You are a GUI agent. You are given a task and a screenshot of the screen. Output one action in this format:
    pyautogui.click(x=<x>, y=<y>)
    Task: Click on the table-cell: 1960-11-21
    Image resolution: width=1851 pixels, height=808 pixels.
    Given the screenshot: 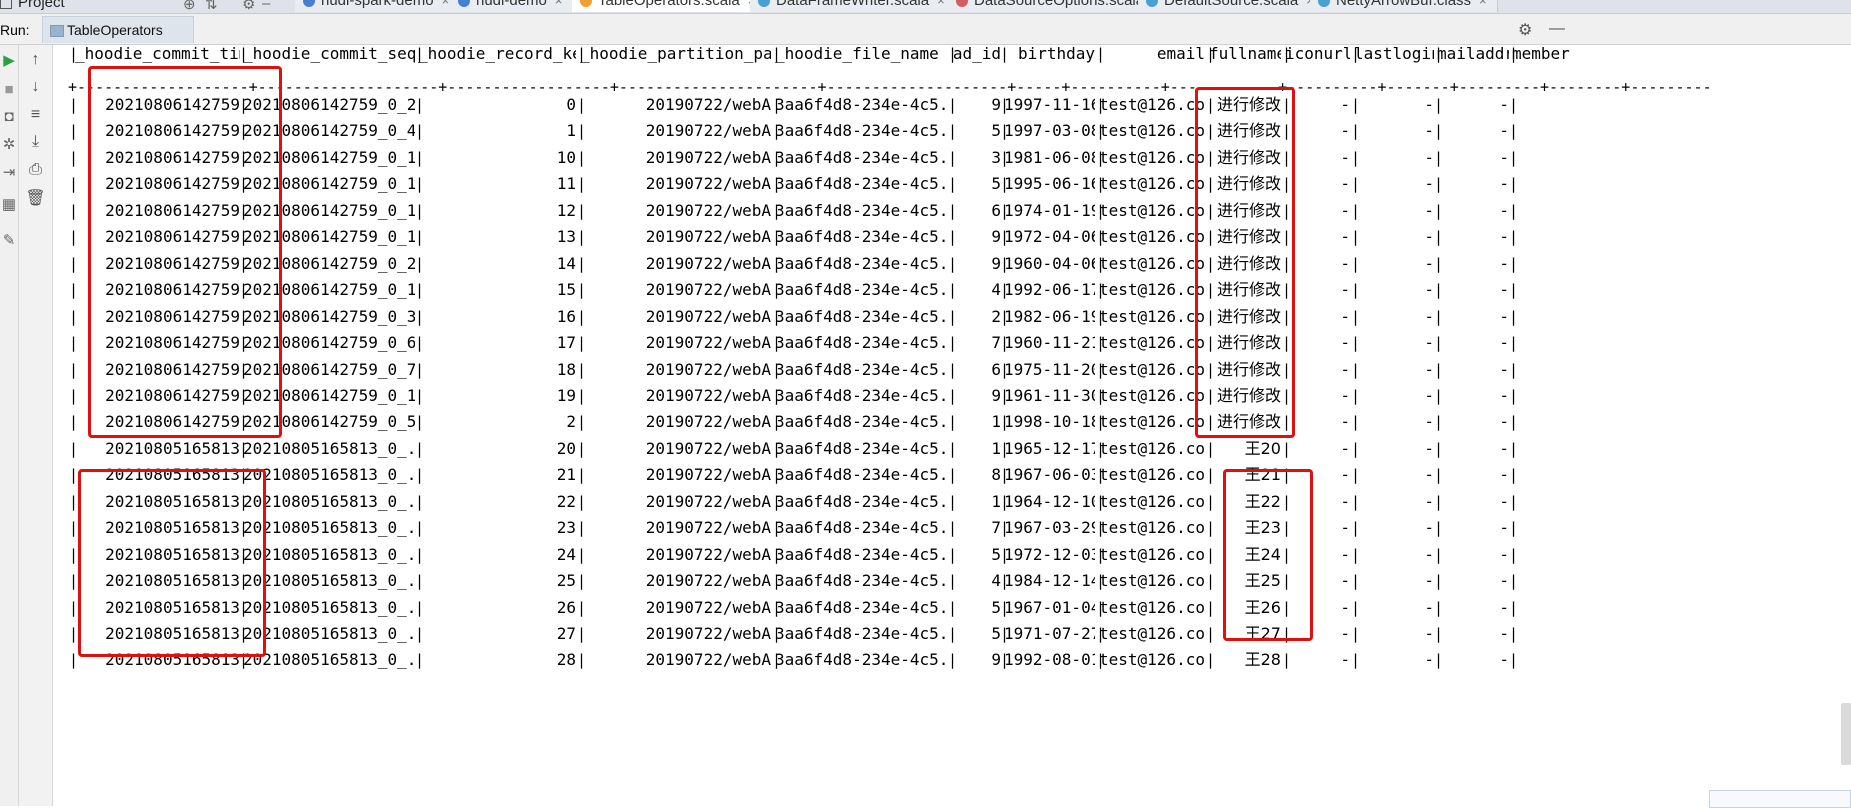 What is the action you would take?
    pyautogui.click(x=1049, y=343)
    